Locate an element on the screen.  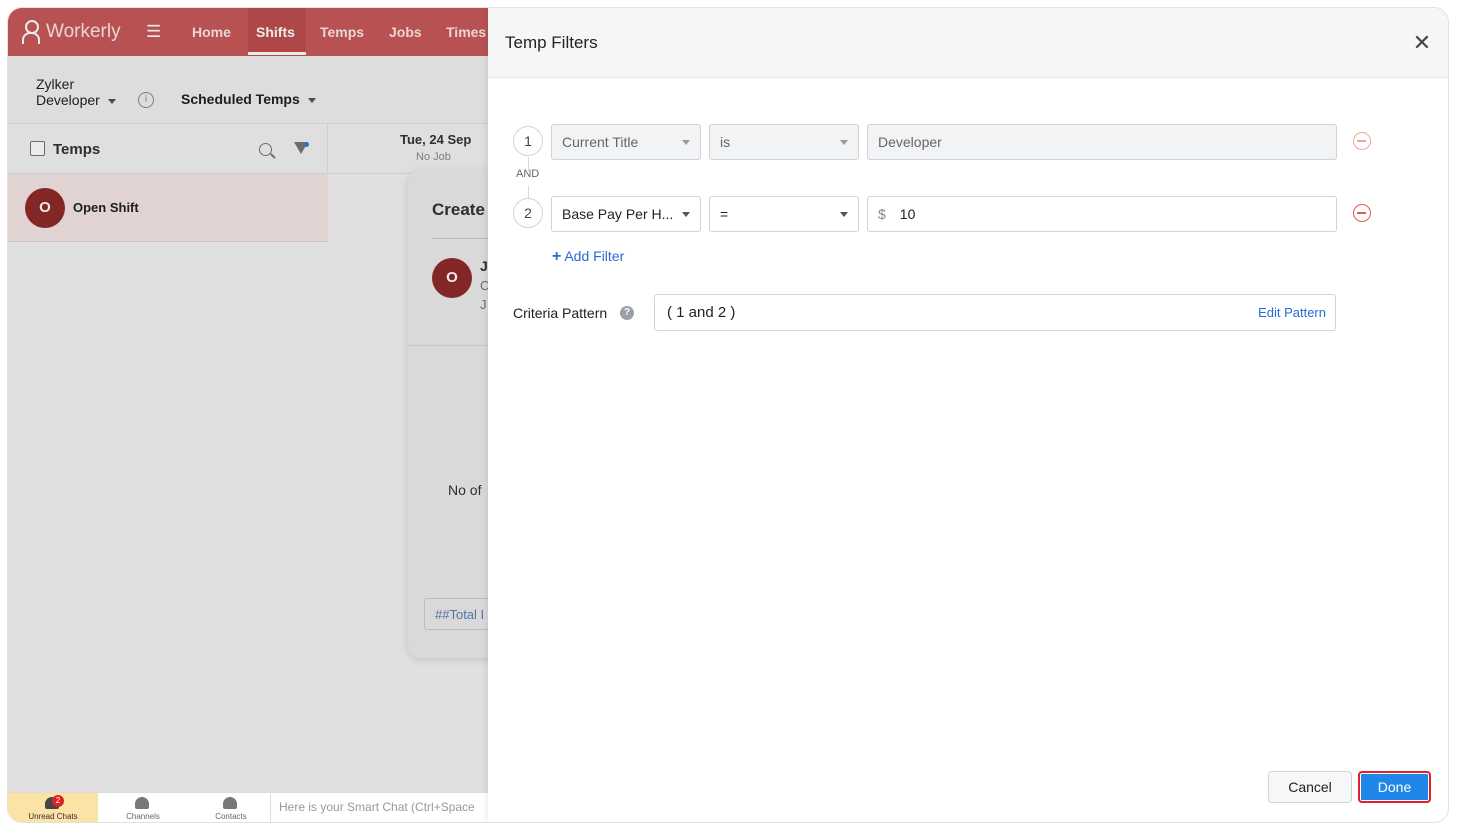
channels-button: Channels is located at coordinates (143, 807).